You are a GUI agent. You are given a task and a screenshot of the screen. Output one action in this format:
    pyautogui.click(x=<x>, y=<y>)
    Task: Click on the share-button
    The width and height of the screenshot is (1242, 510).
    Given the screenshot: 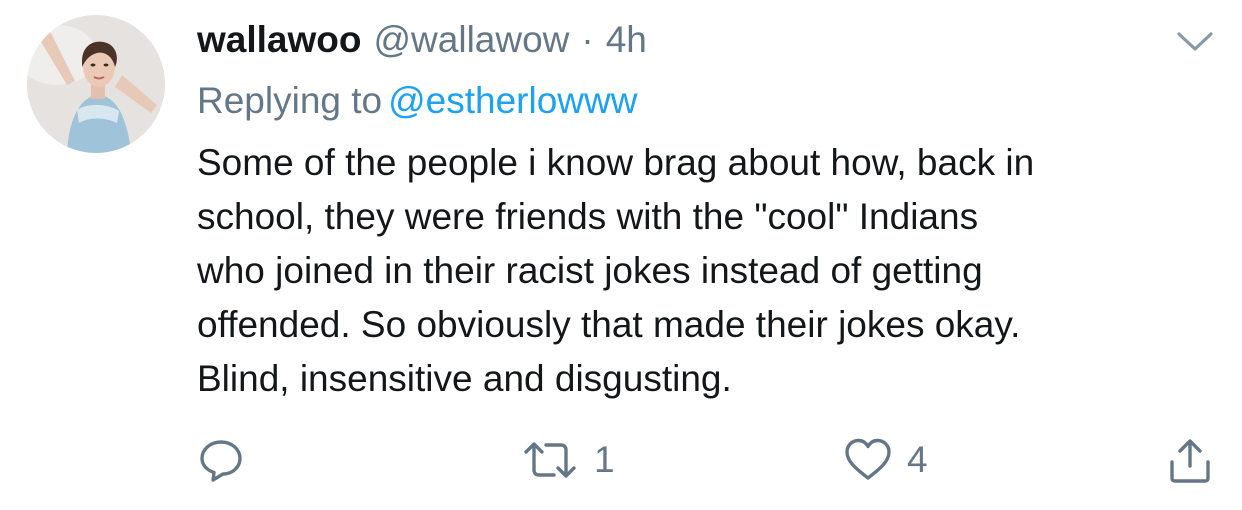 What is the action you would take?
    pyautogui.click(x=1190, y=460)
    